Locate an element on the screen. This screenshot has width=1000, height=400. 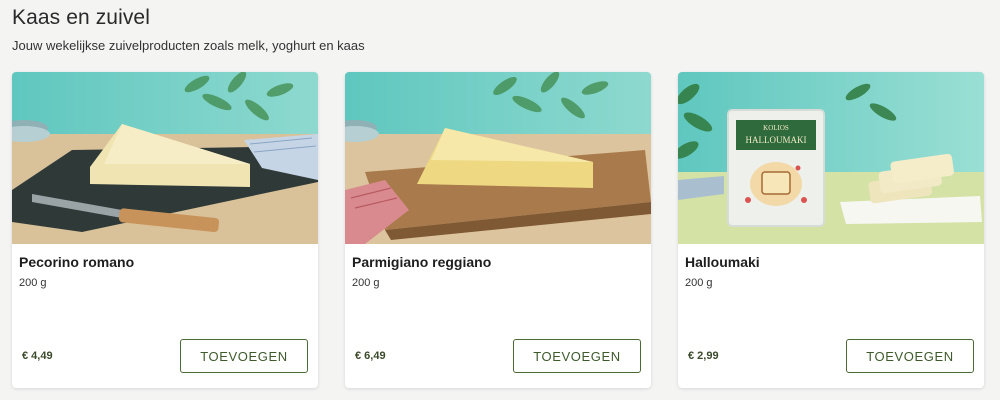
product-price: € 2,99 is located at coordinates (703, 356).